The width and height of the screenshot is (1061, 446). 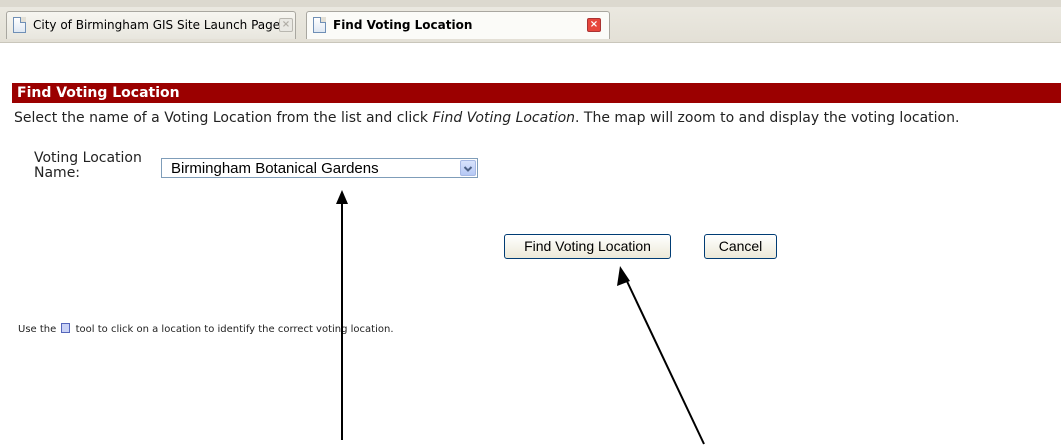 What do you see at coordinates (661, 355) in the screenshot?
I see `arrow-to-find-button` at bounding box center [661, 355].